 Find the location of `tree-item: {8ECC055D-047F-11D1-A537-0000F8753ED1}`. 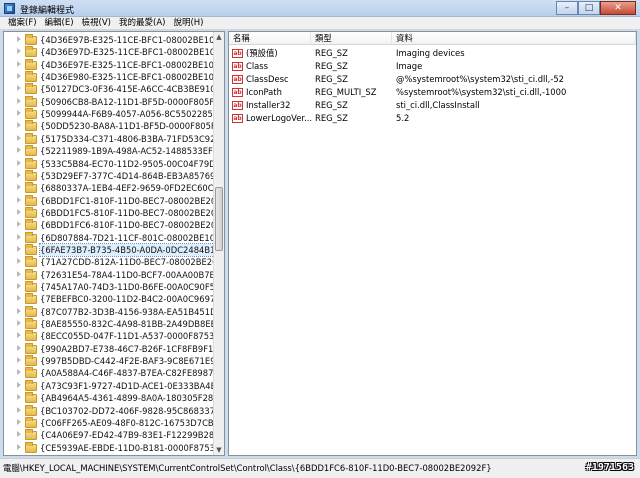

tree-item: {8ECC055D-047F-11D1-A537-0000F8753ED1} is located at coordinates (114, 336).